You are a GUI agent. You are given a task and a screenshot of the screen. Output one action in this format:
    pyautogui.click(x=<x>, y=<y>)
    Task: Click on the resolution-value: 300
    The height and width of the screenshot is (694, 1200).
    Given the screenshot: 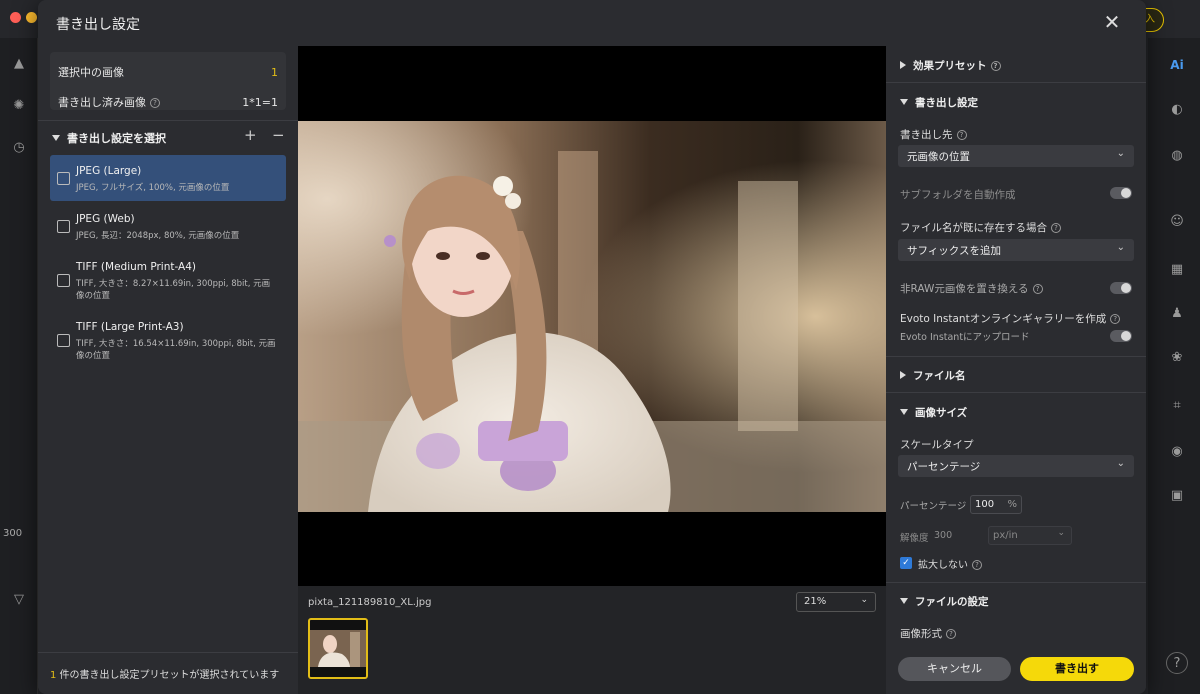 What is the action you would take?
    pyautogui.click(x=943, y=535)
    